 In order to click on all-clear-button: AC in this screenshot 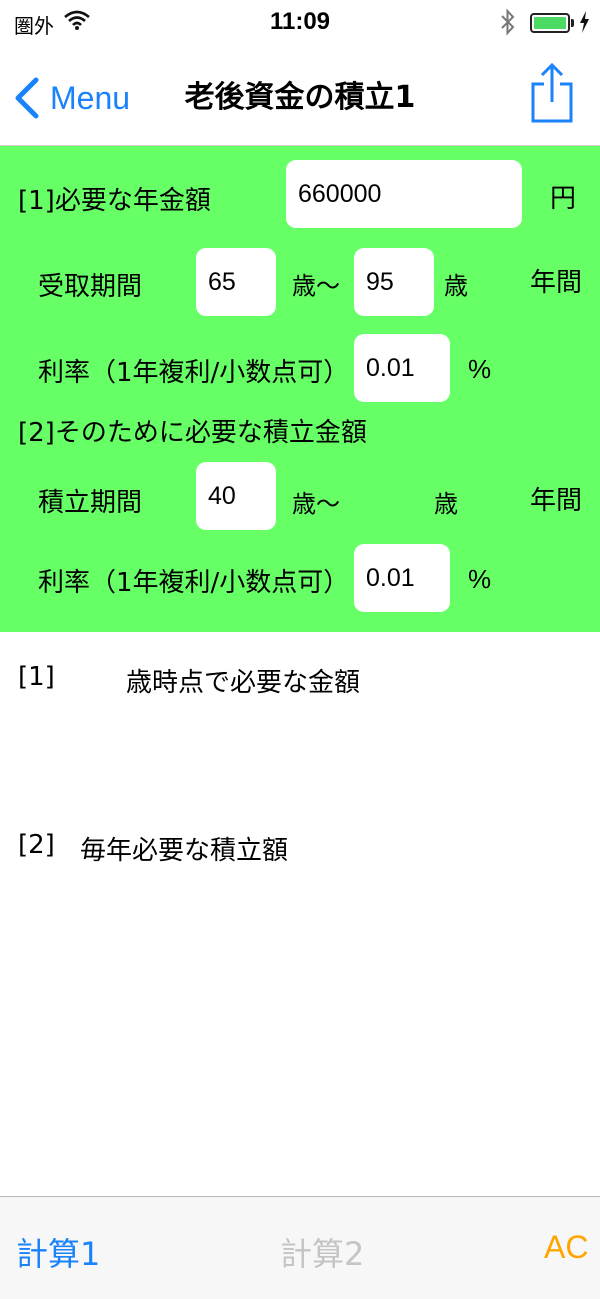, I will do `click(566, 1247)`.